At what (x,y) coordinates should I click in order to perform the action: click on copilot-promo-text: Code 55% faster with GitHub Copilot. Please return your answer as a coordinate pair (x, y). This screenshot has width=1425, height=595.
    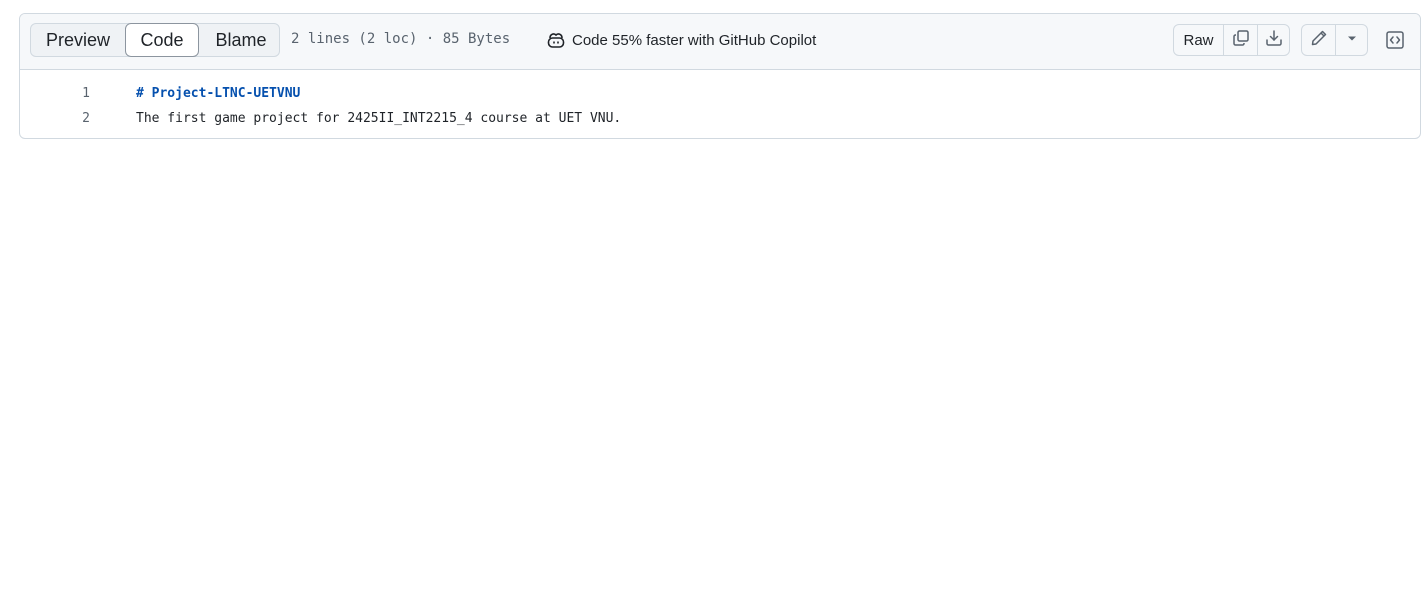
    Looking at the image, I should click on (694, 40).